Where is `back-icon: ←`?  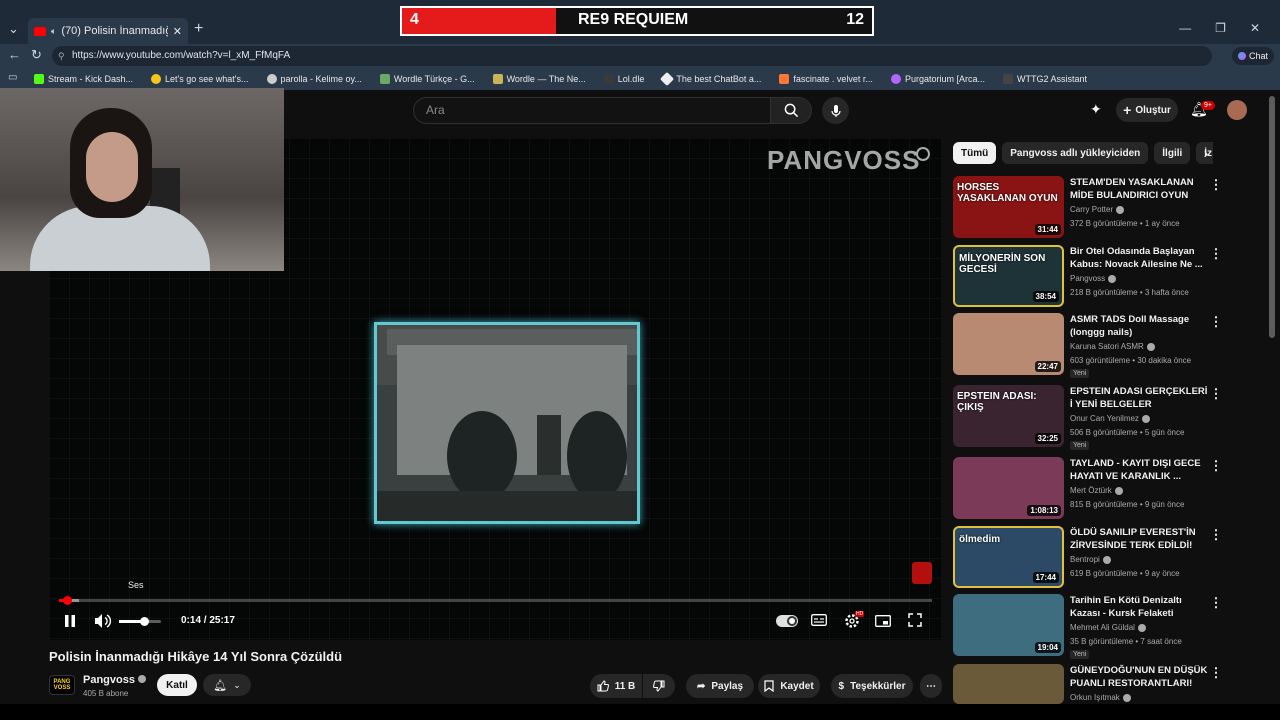
back-icon: ← is located at coordinates (14, 54).